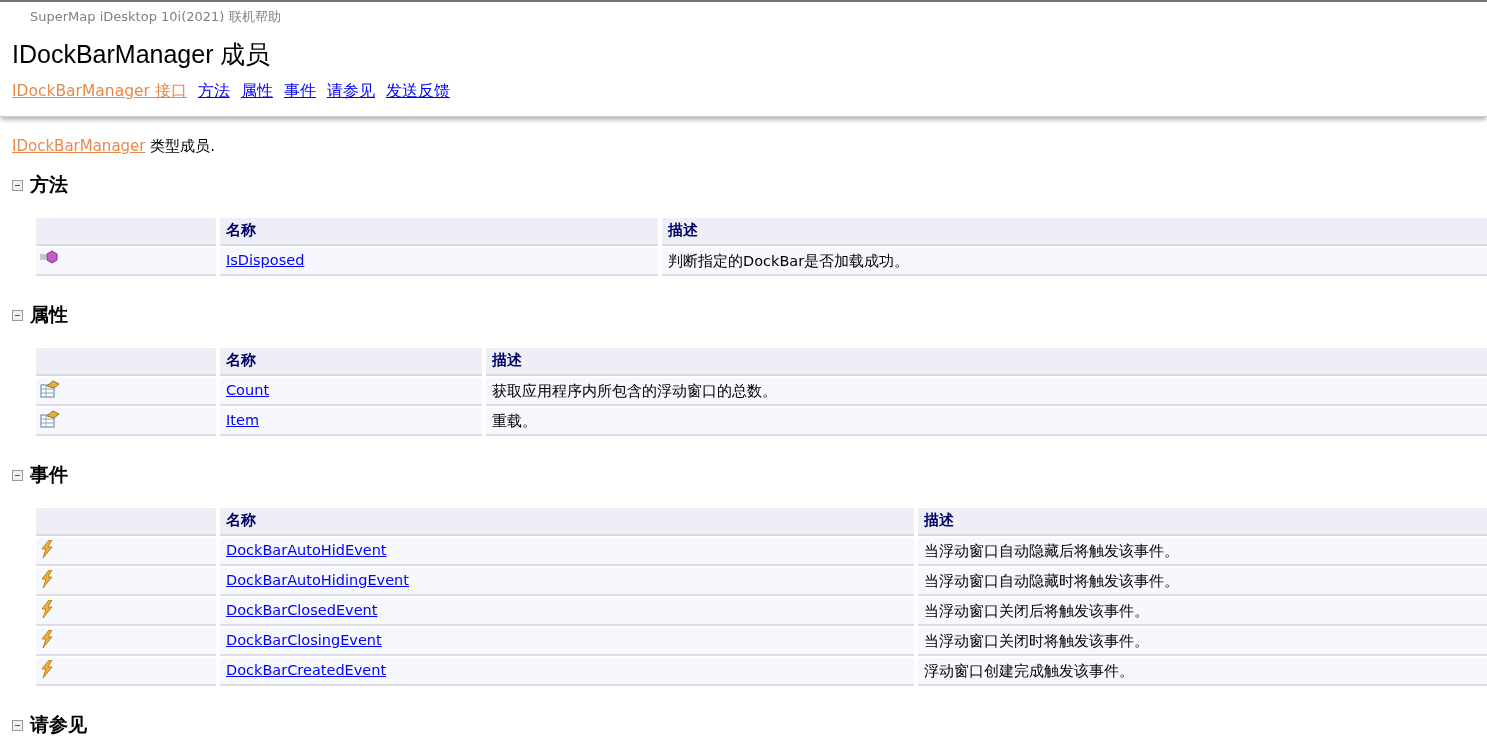  What do you see at coordinates (306, 670) in the screenshot?
I see `member-link: DockBarCreatedEvent` at bounding box center [306, 670].